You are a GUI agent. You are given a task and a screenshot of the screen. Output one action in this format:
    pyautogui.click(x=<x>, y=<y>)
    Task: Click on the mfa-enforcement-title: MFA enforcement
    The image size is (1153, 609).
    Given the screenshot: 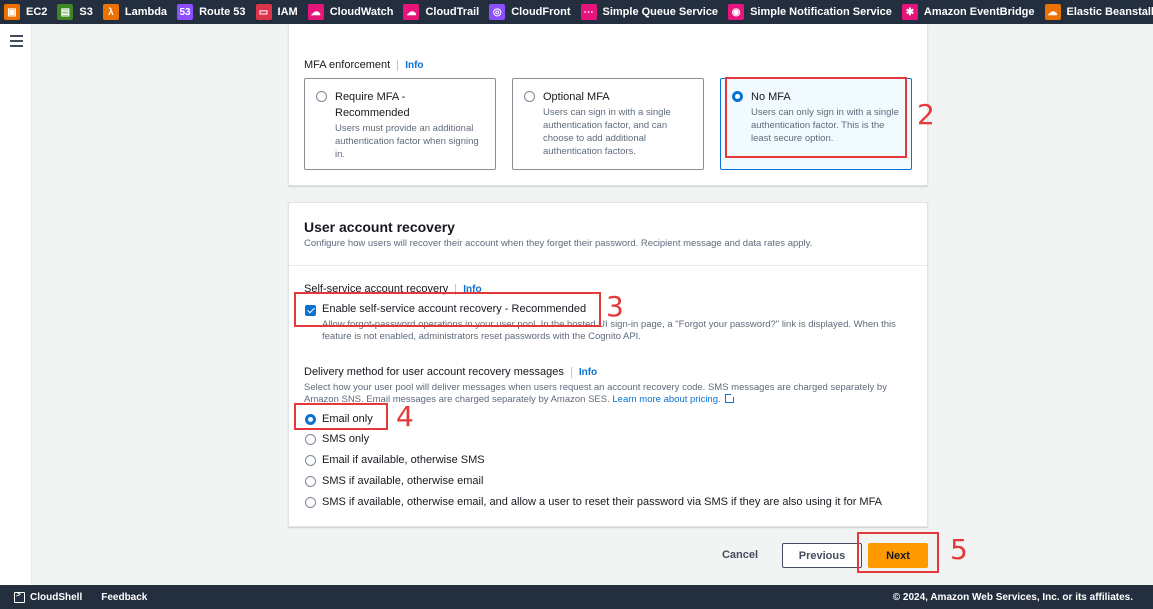 What is the action you would take?
    pyautogui.click(x=347, y=65)
    